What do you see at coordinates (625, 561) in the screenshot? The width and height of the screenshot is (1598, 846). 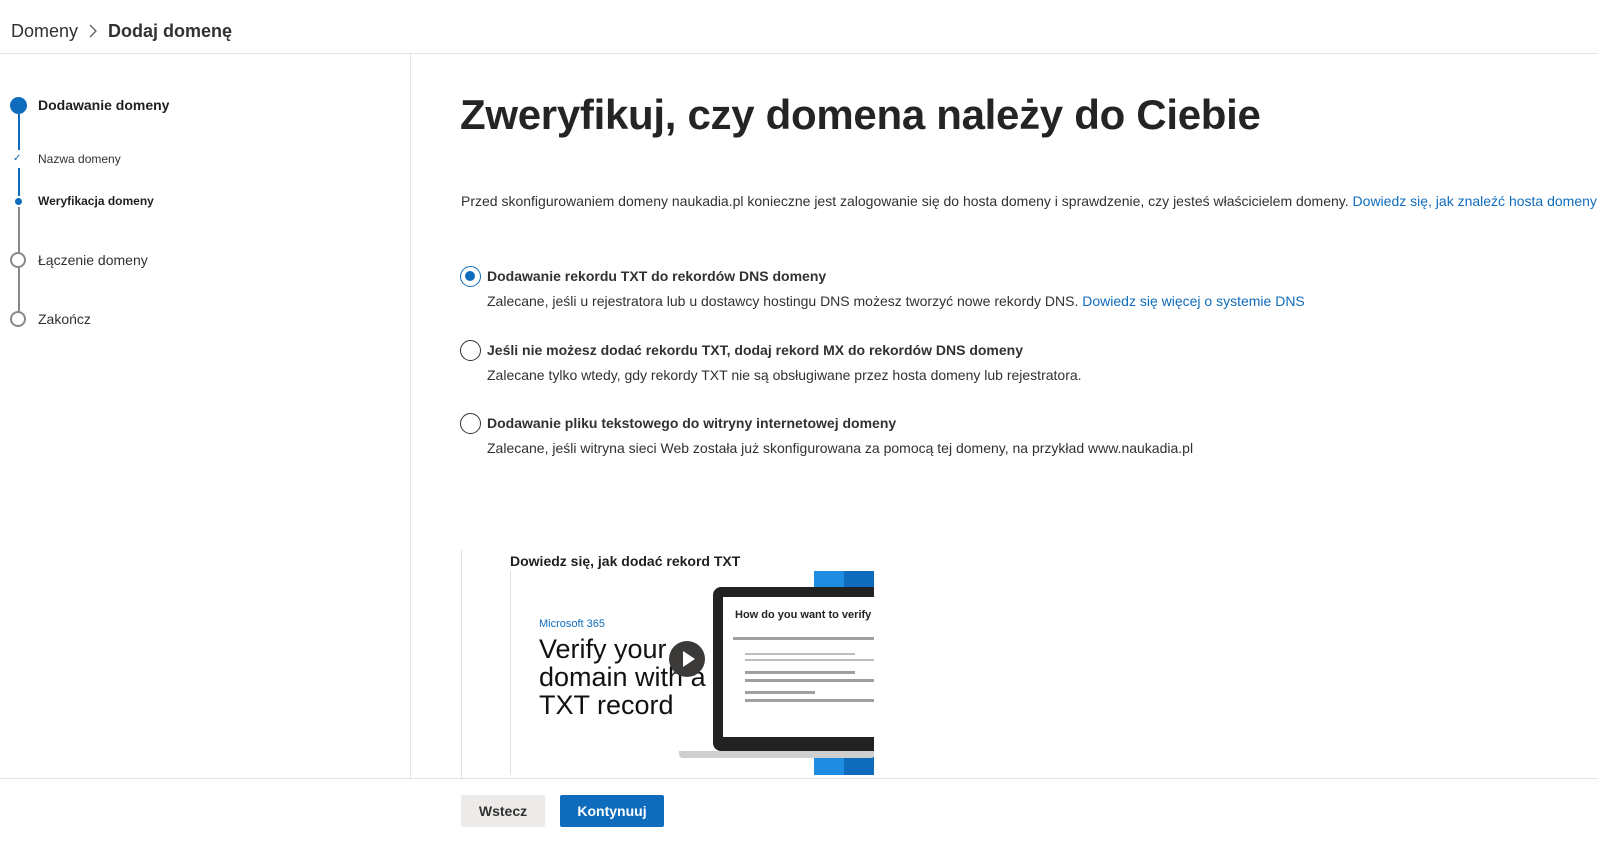 I see `video-title: Dowiedz się, jak dodać rekord TXT` at bounding box center [625, 561].